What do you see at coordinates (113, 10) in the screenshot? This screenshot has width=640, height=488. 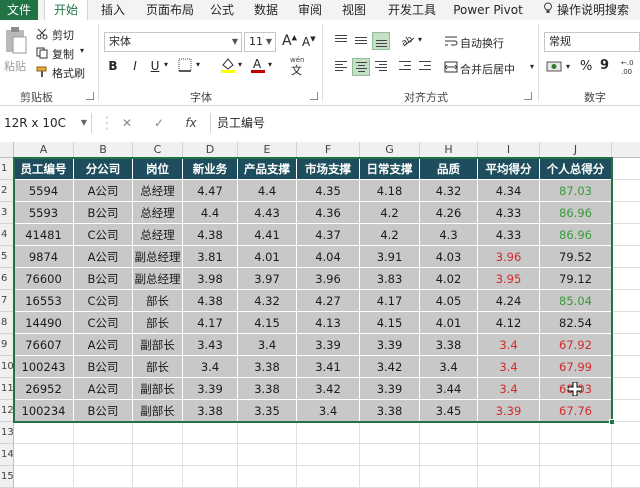 I see `tab-insert: 插入` at bounding box center [113, 10].